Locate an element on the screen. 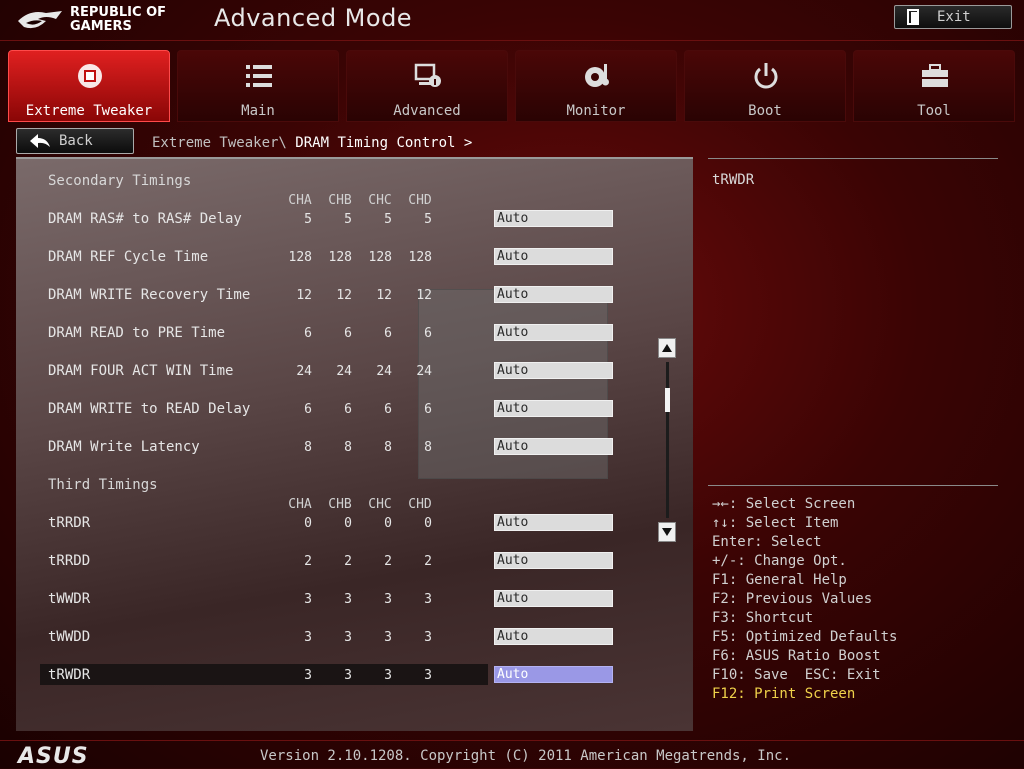  timing-row-label: DRAM READ to PRE Time is located at coordinates (136, 333).